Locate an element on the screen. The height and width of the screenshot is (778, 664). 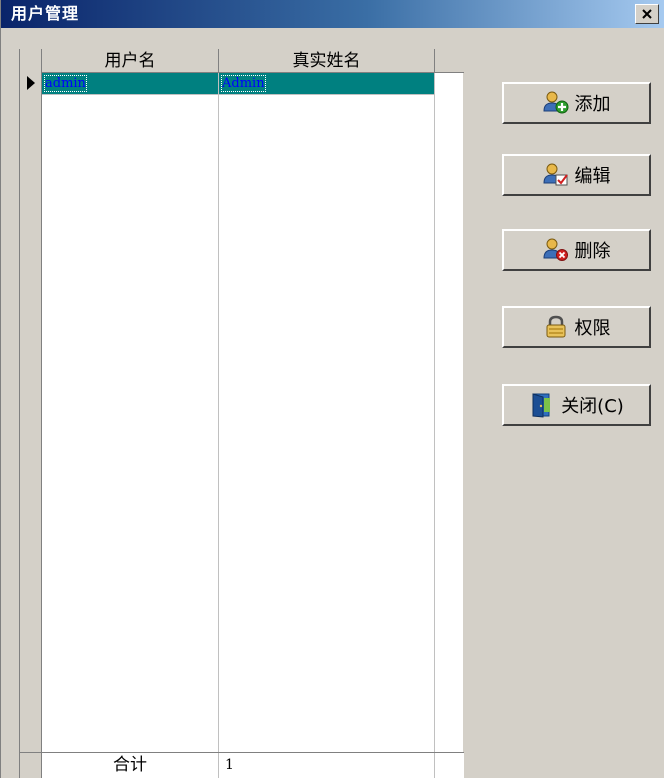
cell-username-text: admin is located at coordinates (65, 83).